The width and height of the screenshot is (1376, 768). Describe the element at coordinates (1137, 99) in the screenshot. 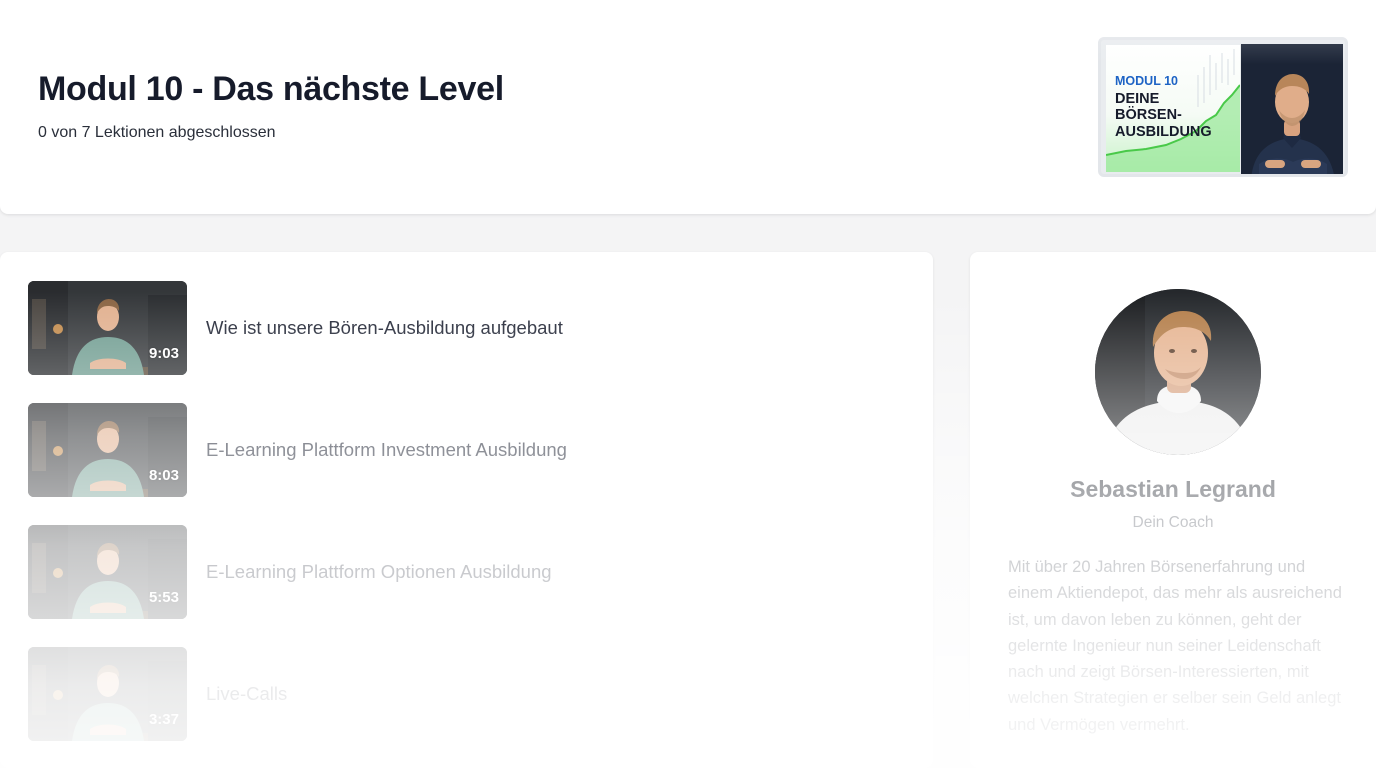

I see `thumbnail-line-1: DEINE` at that location.